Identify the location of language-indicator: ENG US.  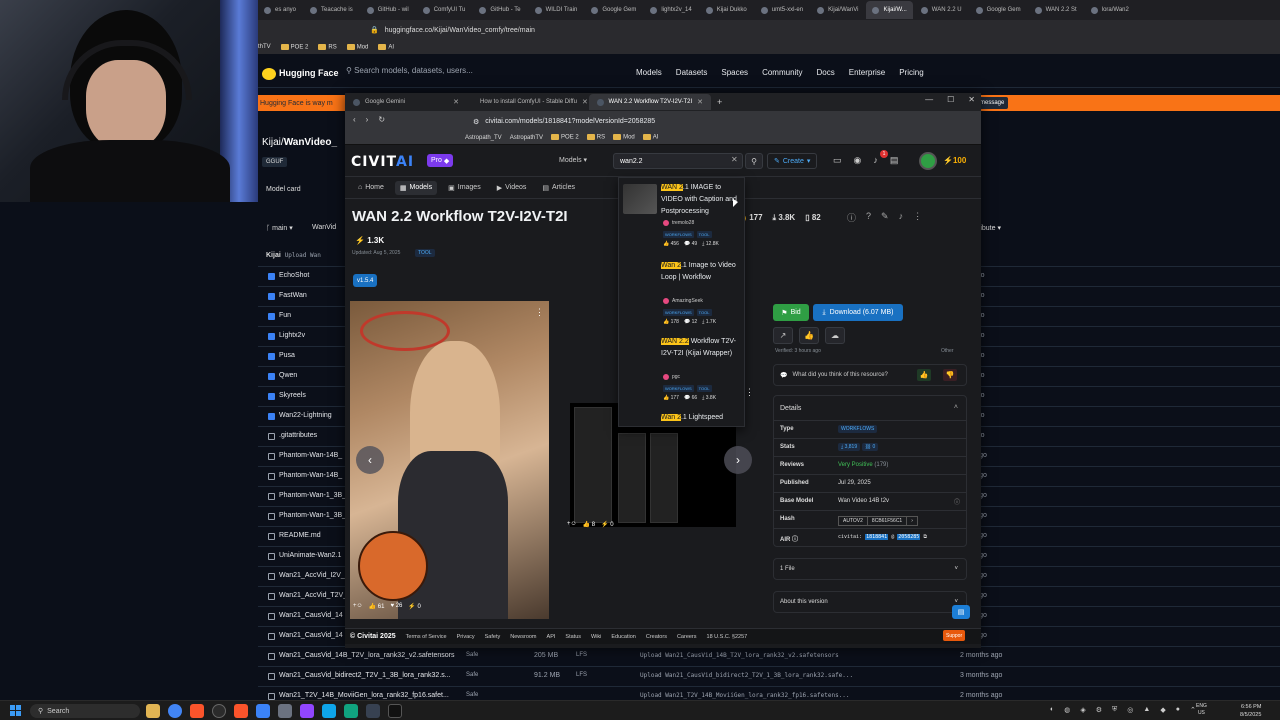
(1201, 710).